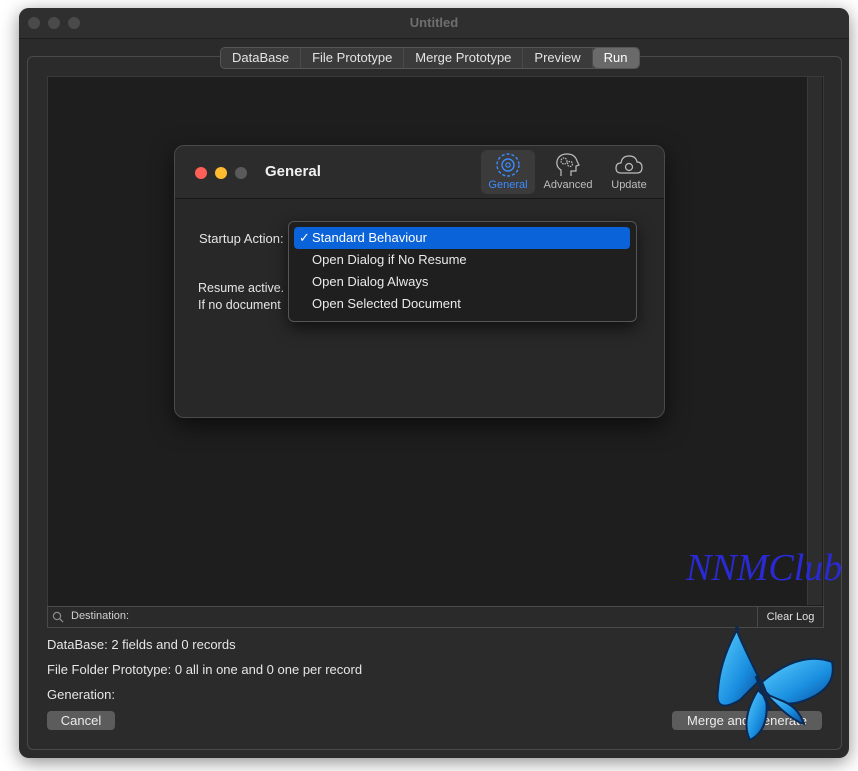 This screenshot has height=771, width=858. What do you see at coordinates (814, 341) in the screenshot?
I see `log-scrollbar` at bounding box center [814, 341].